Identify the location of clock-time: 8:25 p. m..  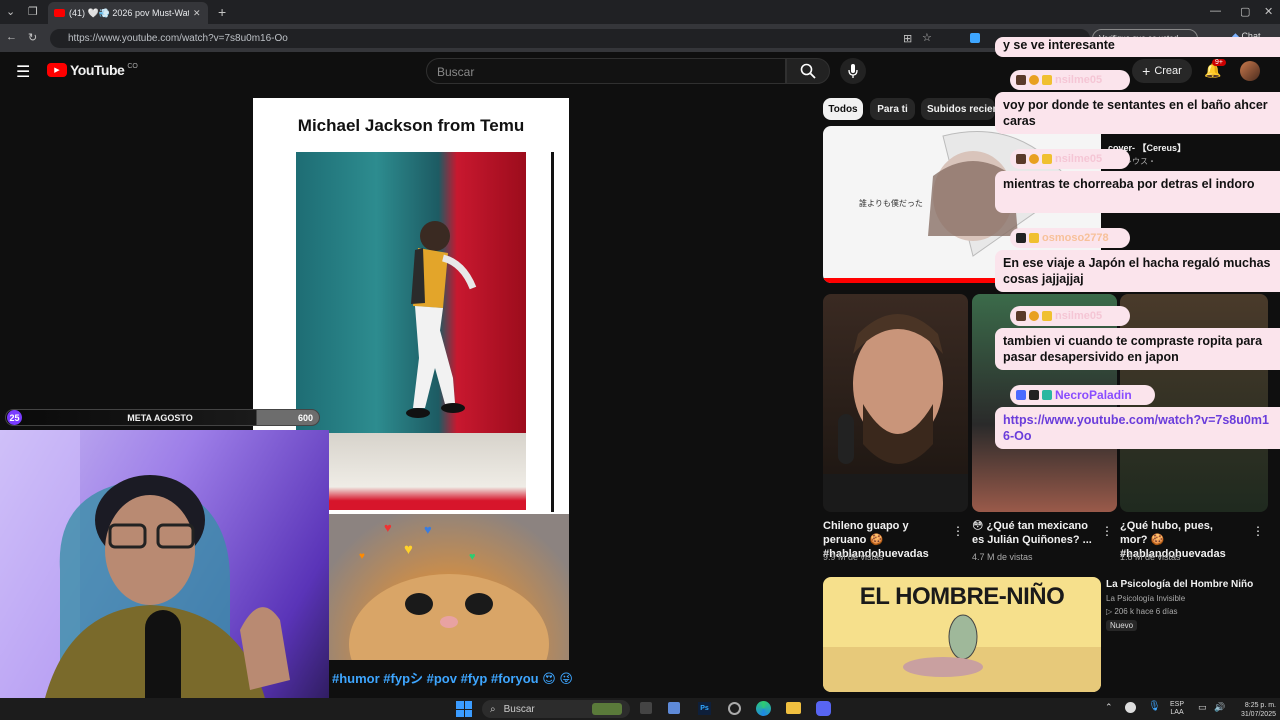
(1260, 705).